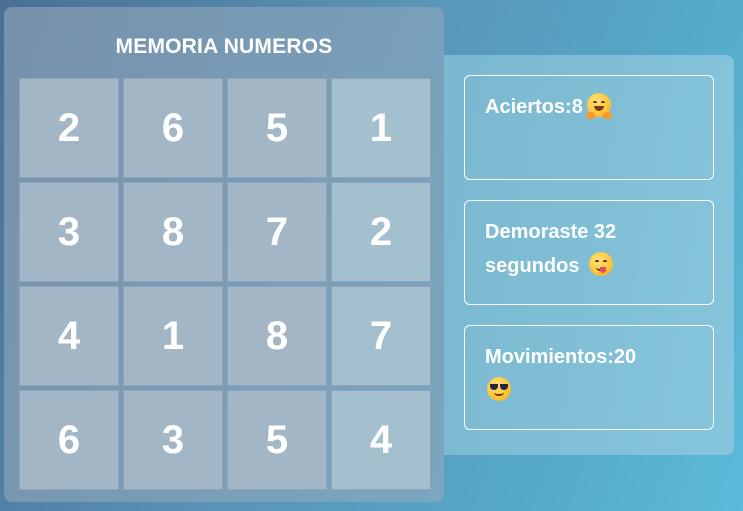 This screenshot has width=743, height=511. Describe the element at coordinates (534, 107) in the screenshot. I see `hits-label: Aciertos:8` at that location.